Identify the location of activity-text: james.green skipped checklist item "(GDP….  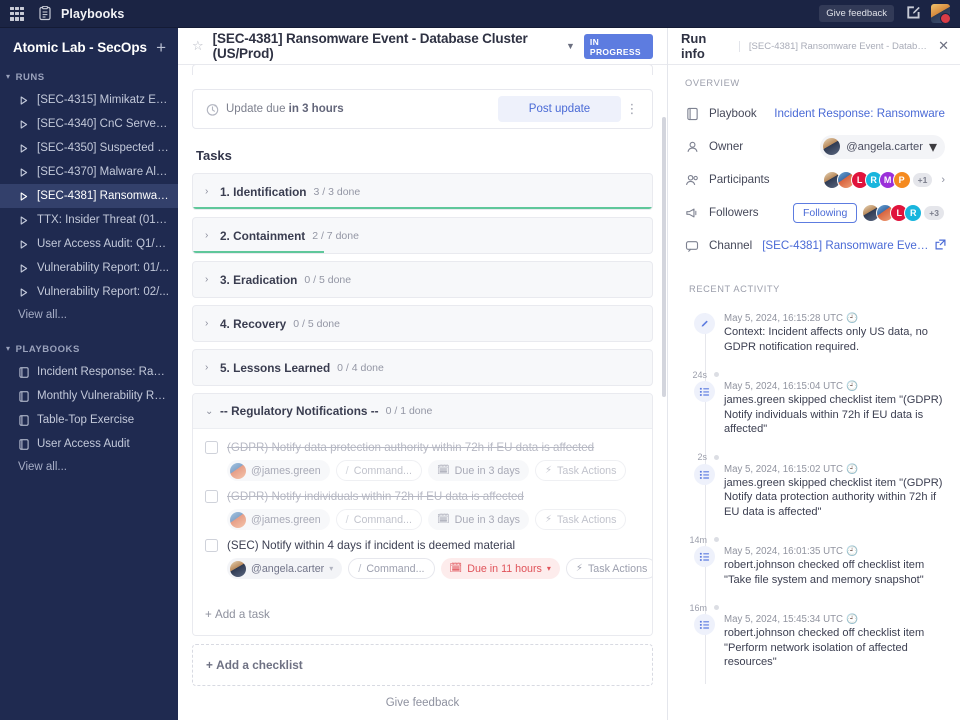
(833, 414).